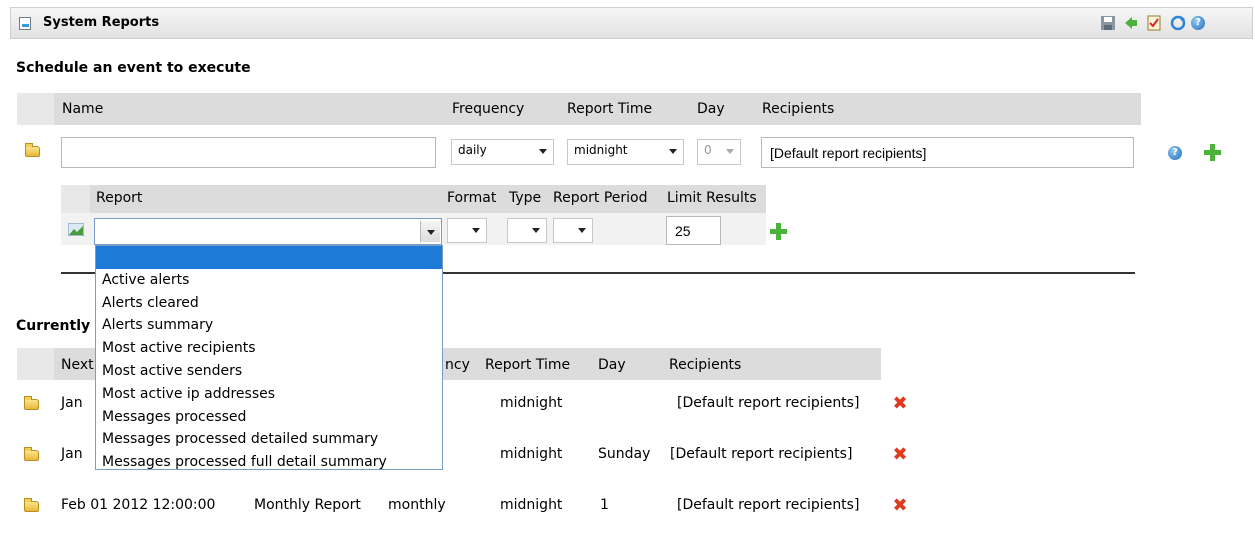  What do you see at coordinates (624, 454) in the screenshot?
I see `row-day: Sunday` at bounding box center [624, 454].